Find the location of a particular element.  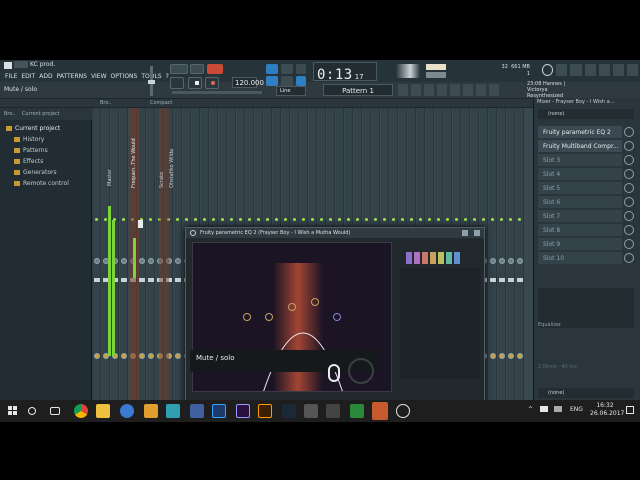

keyboard-language: ENG is located at coordinates (576, 409).